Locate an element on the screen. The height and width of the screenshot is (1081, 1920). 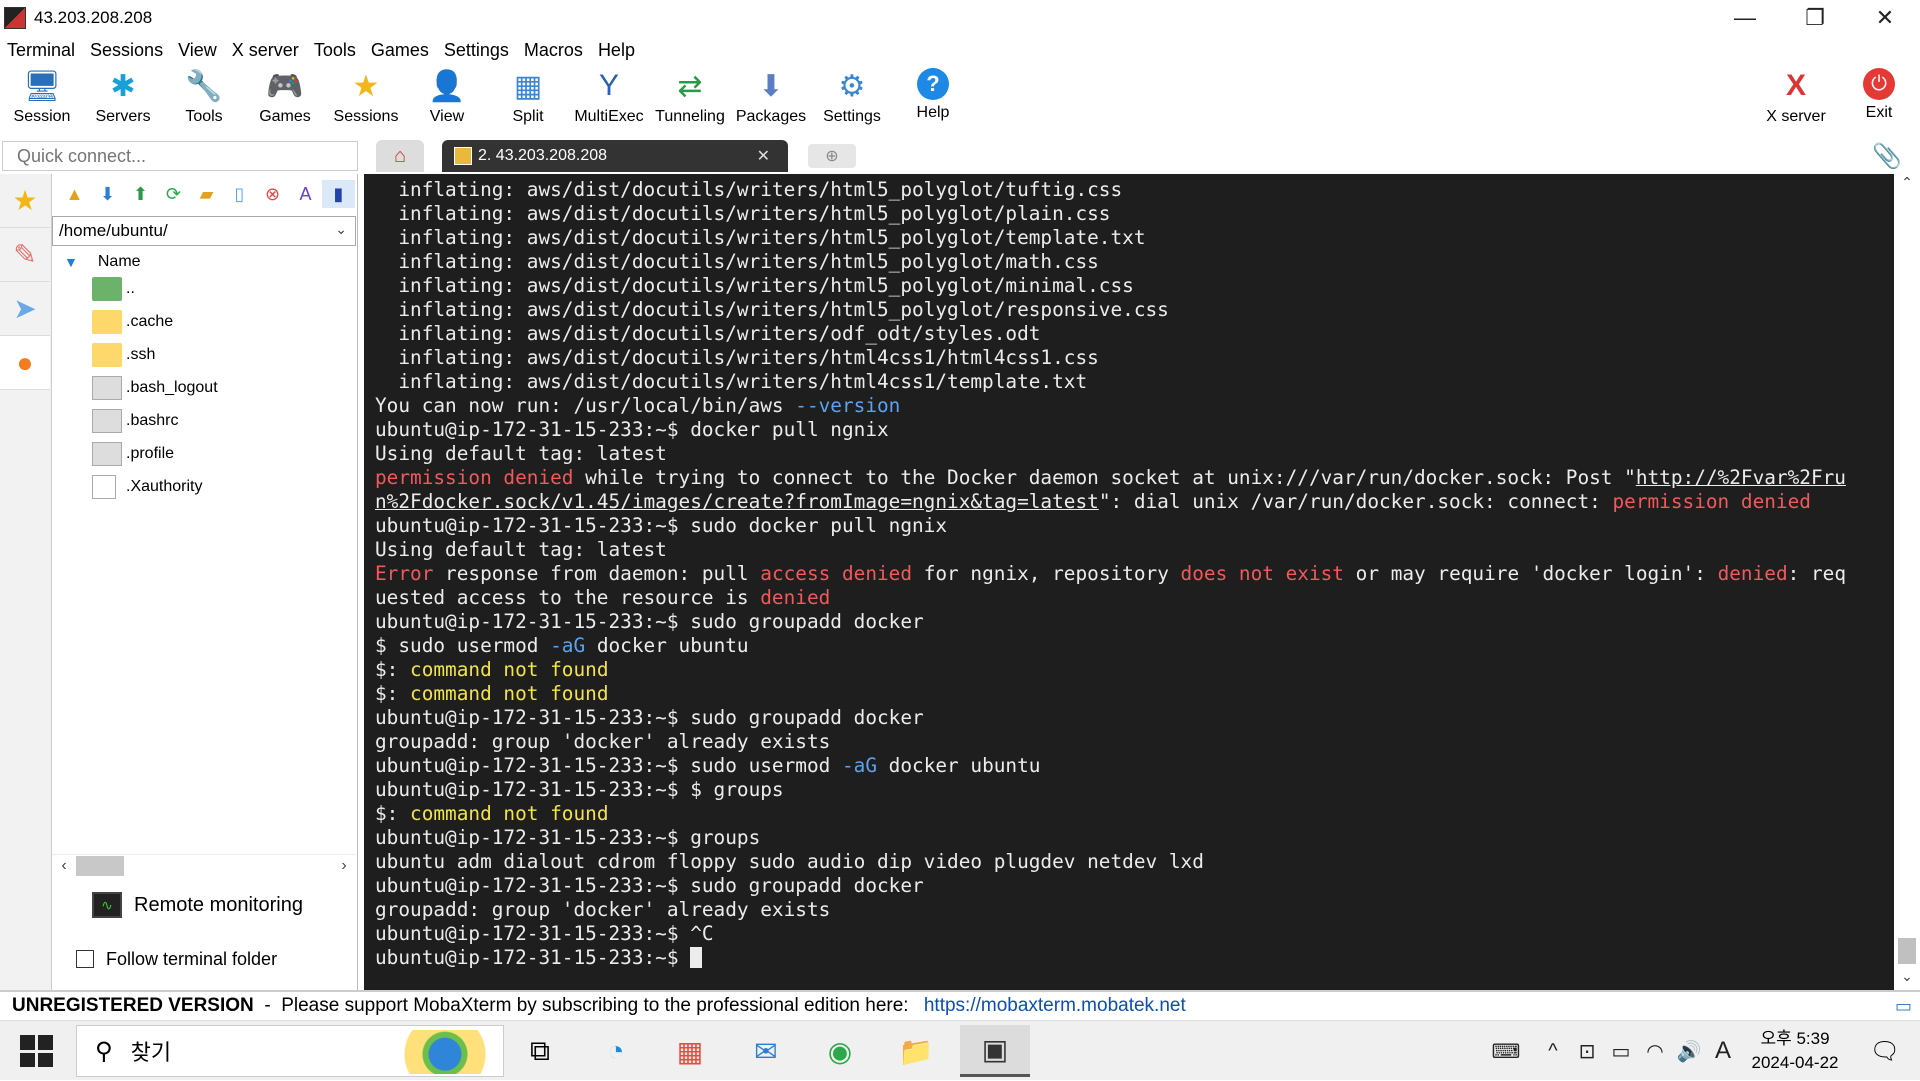
menu-terminal: Terminal is located at coordinates (41, 50).